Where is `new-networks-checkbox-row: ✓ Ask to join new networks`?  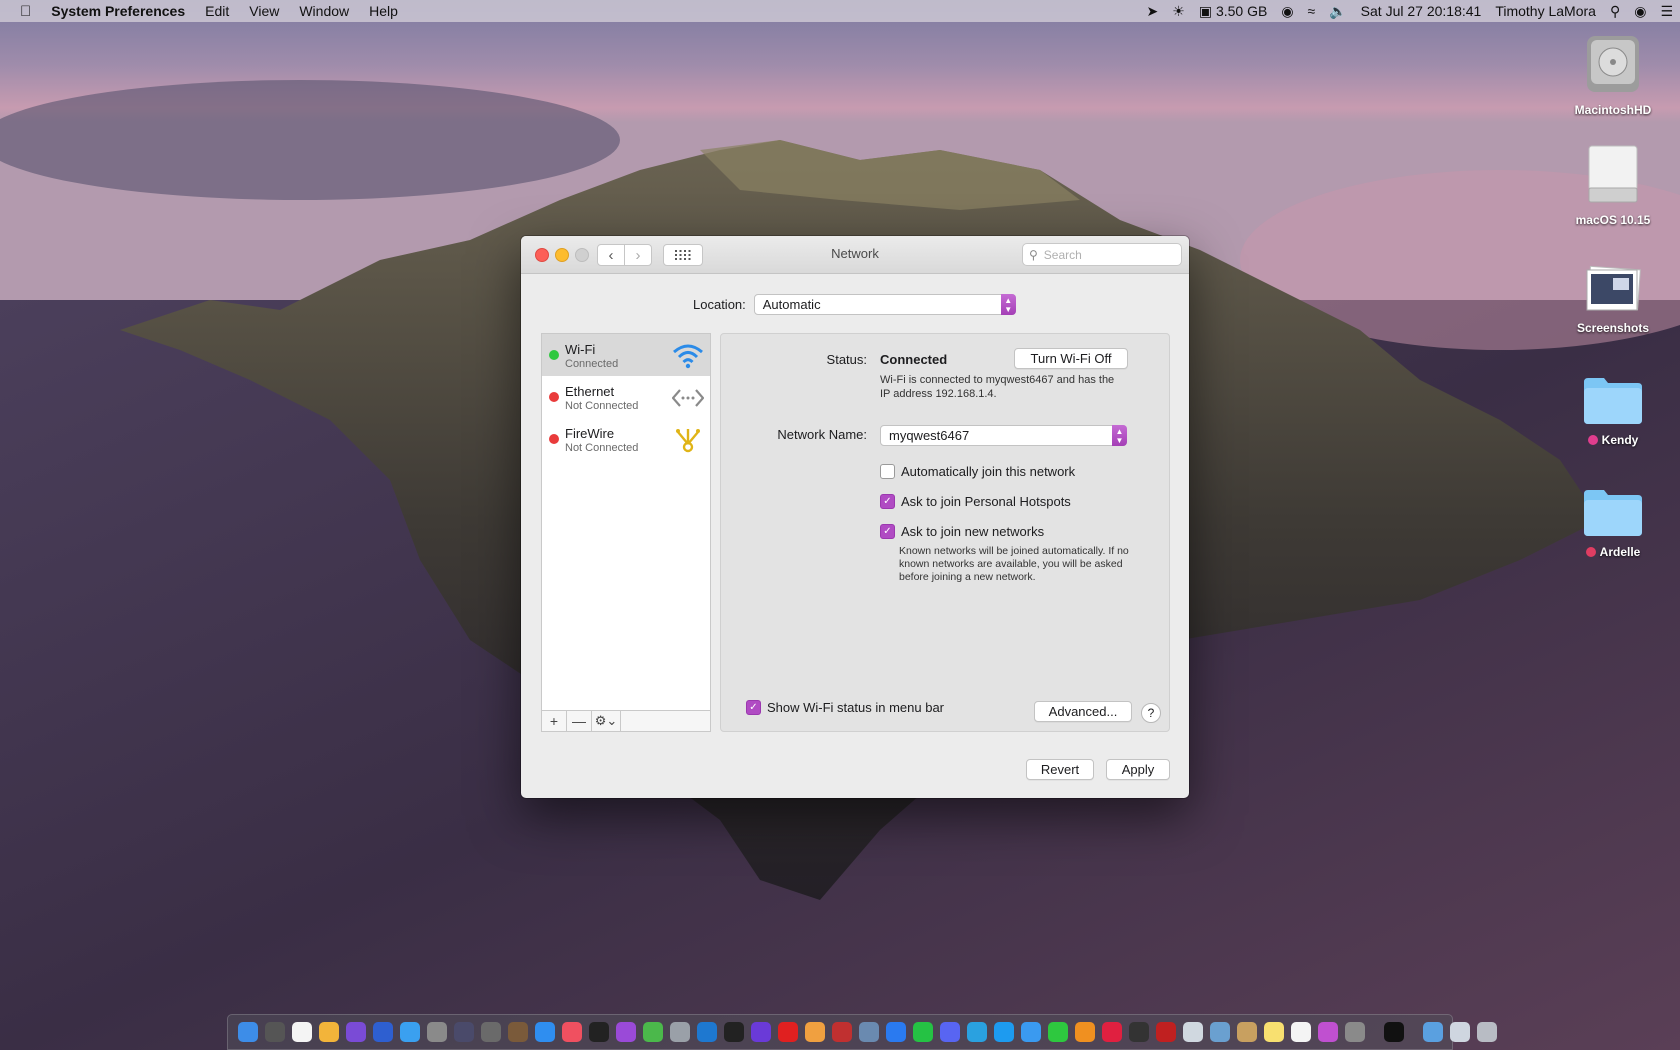
new-networks-checkbox-row: ✓ Ask to join new networks is located at coordinates (962, 531).